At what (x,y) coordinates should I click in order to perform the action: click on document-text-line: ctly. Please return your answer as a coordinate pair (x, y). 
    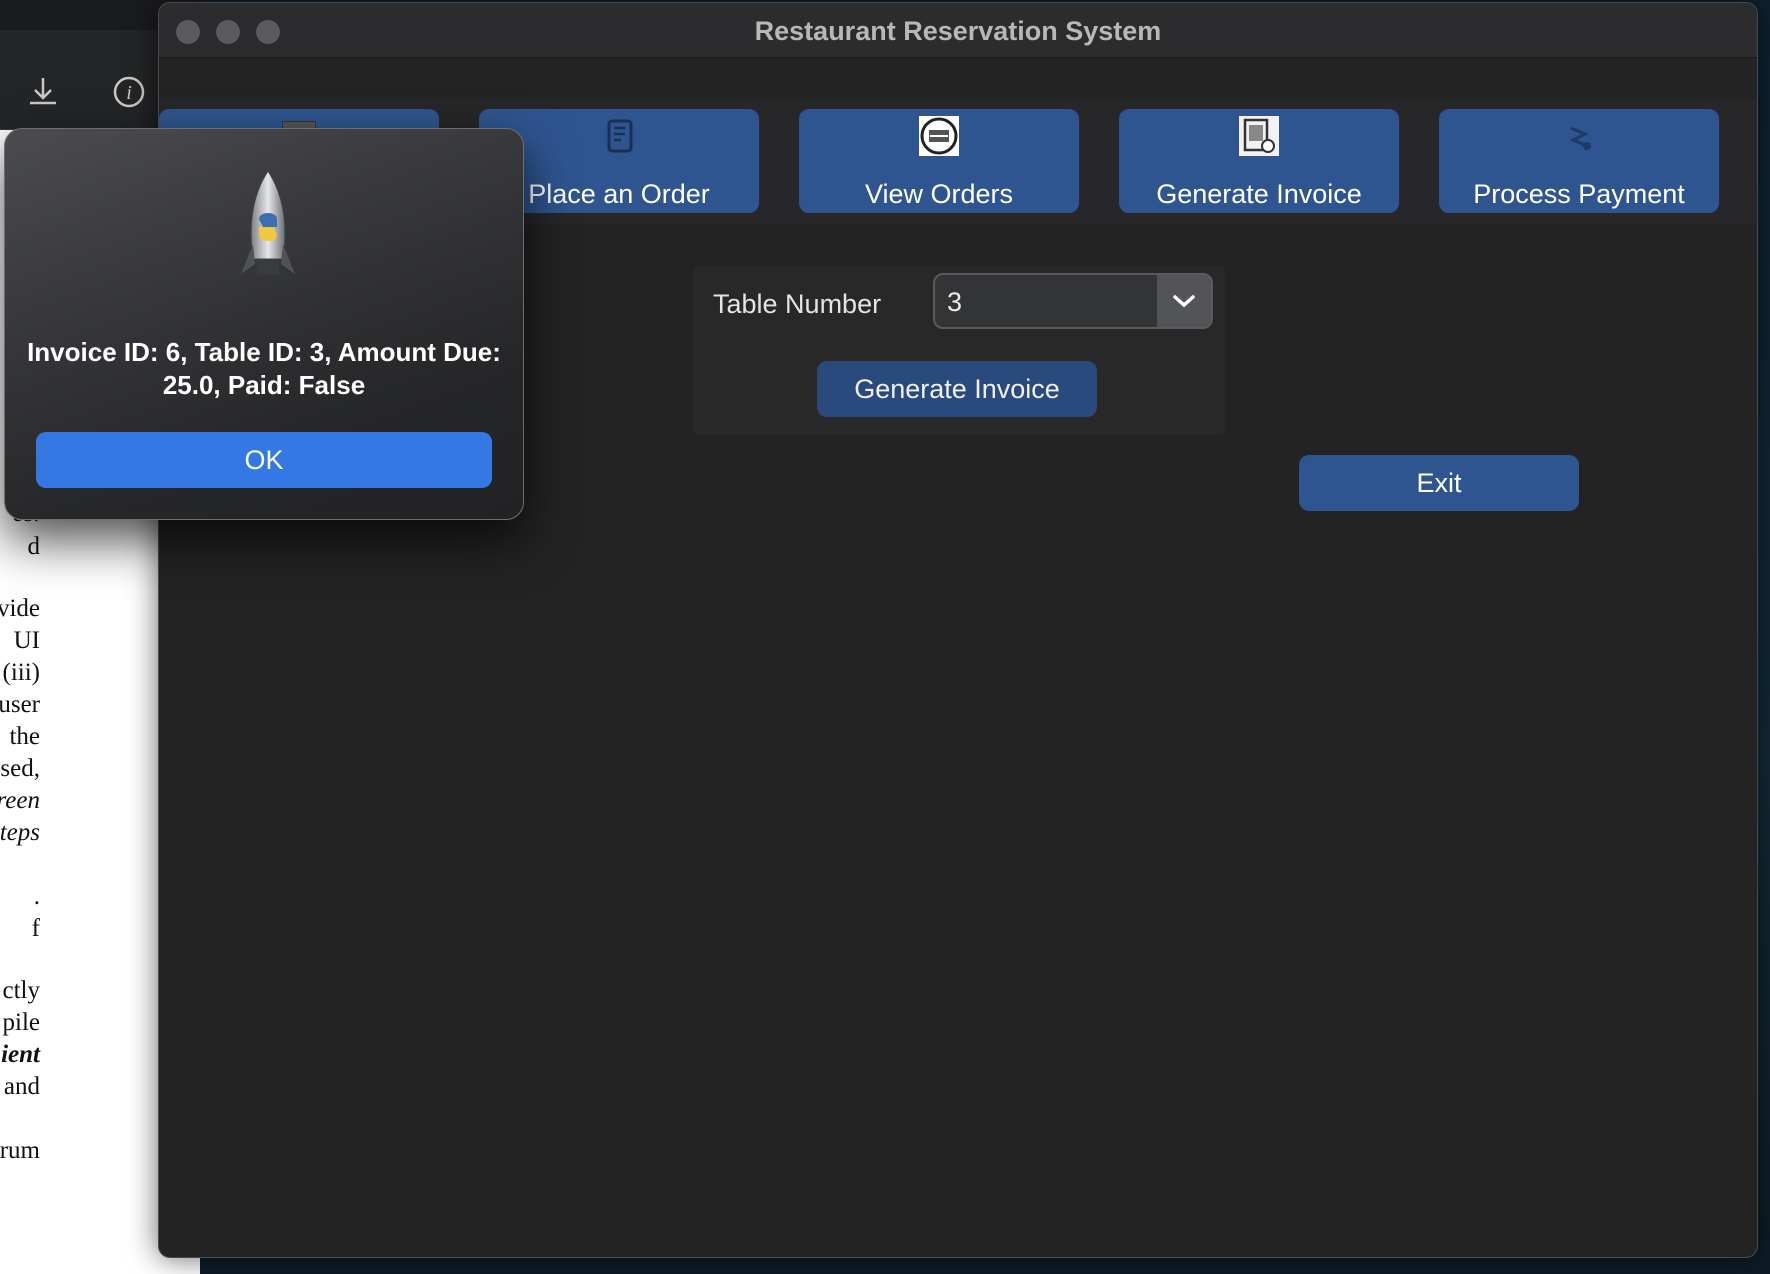
    Looking at the image, I should click on (21, 990).